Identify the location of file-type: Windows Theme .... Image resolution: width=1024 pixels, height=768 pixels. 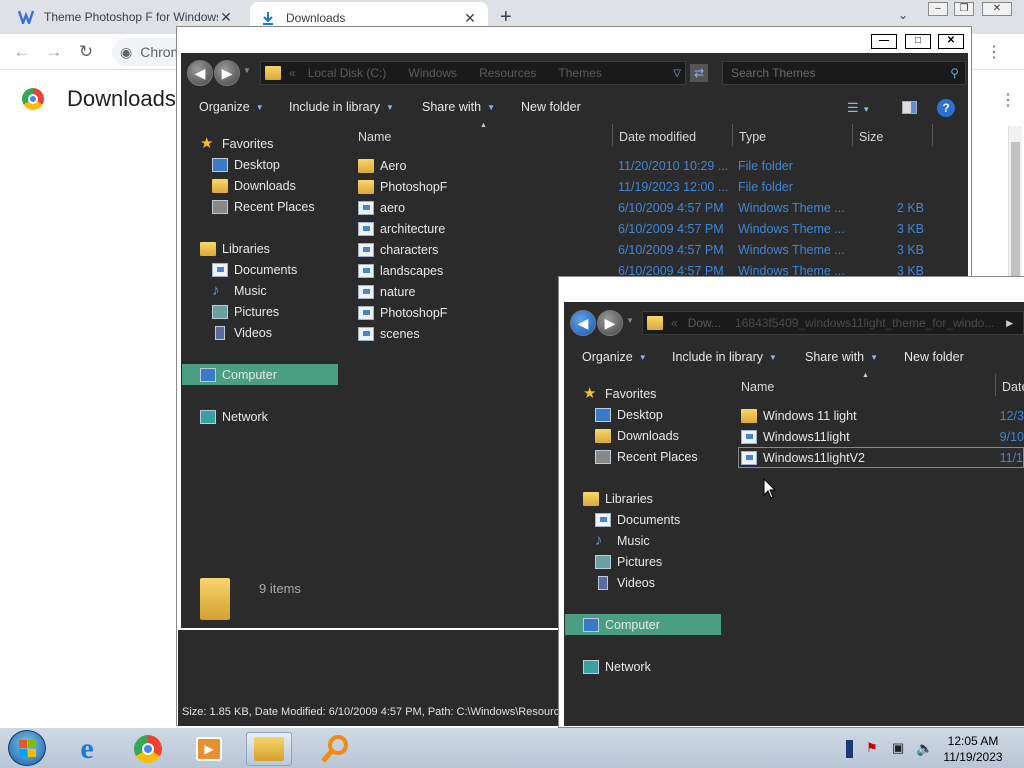
(791, 249).